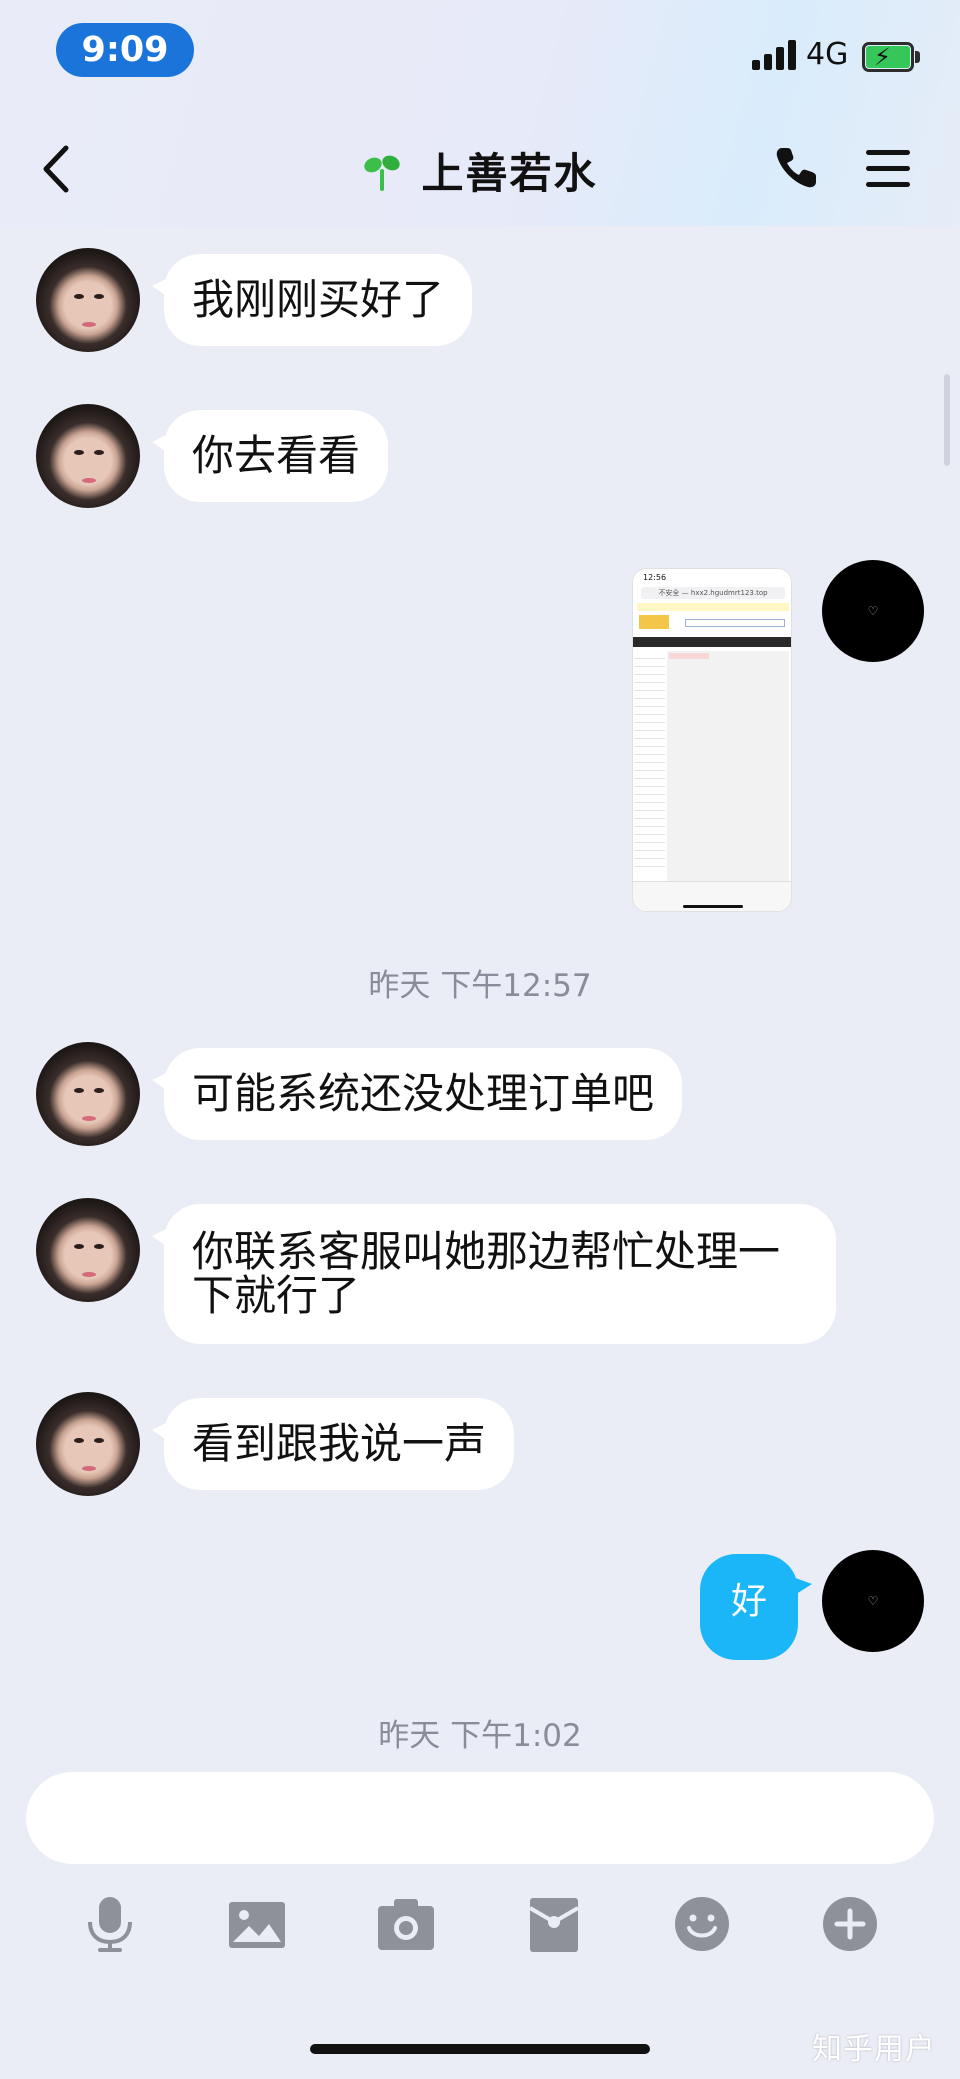 The width and height of the screenshot is (960, 2079). I want to click on sprout-icon, so click(382, 173).